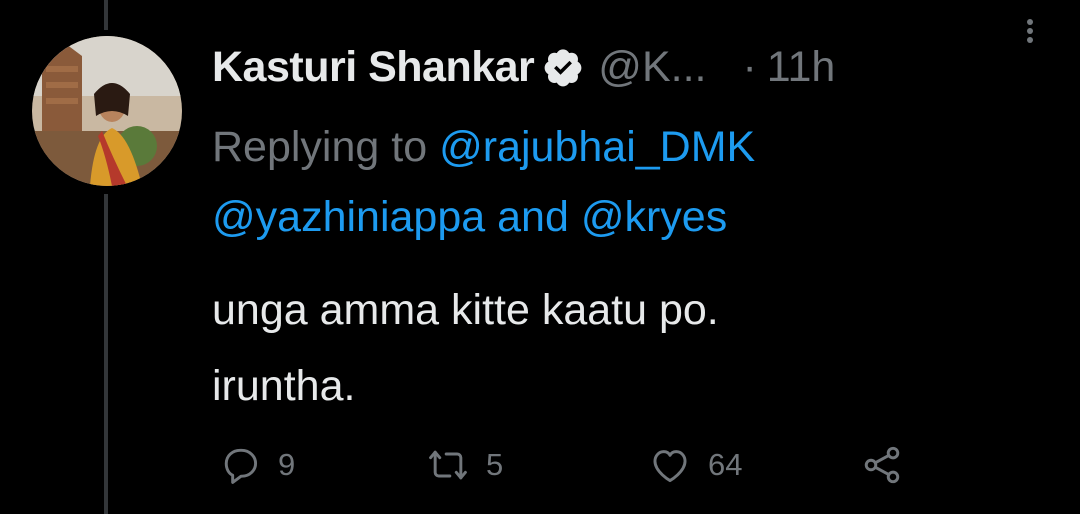  What do you see at coordinates (695, 465) in the screenshot?
I see `like-button: 64` at bounding box center [695, 465].